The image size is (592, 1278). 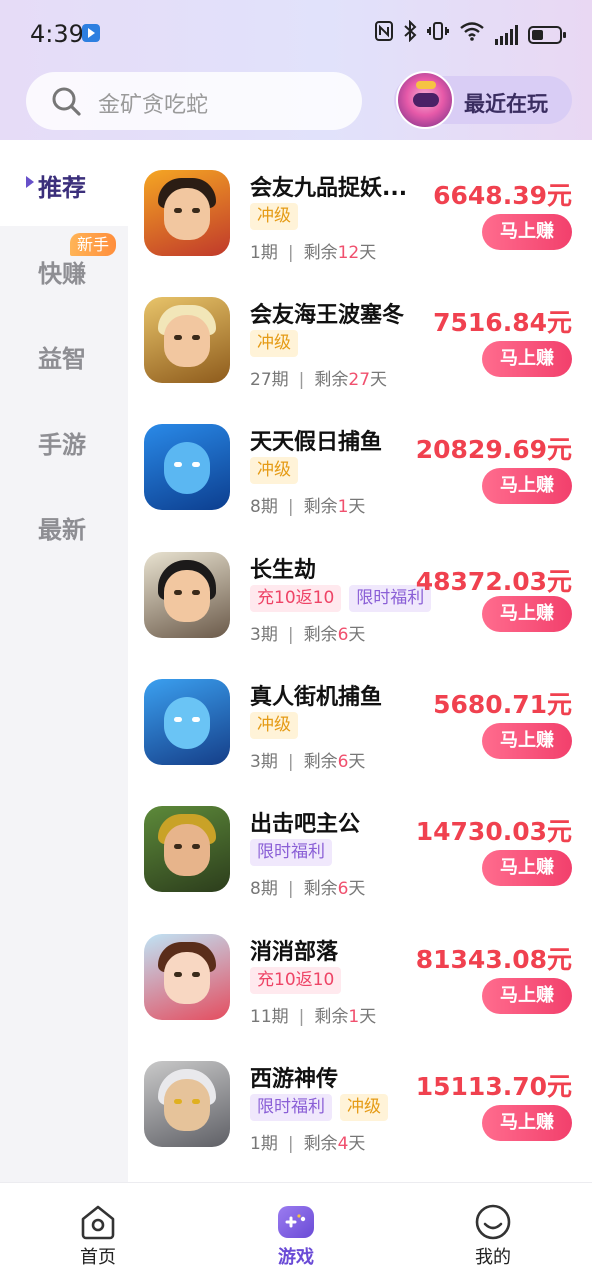 What do you see at coordinates (493, 1222) in the screenshot?
I see `smile-icon` at bounding box center [493, 1222].